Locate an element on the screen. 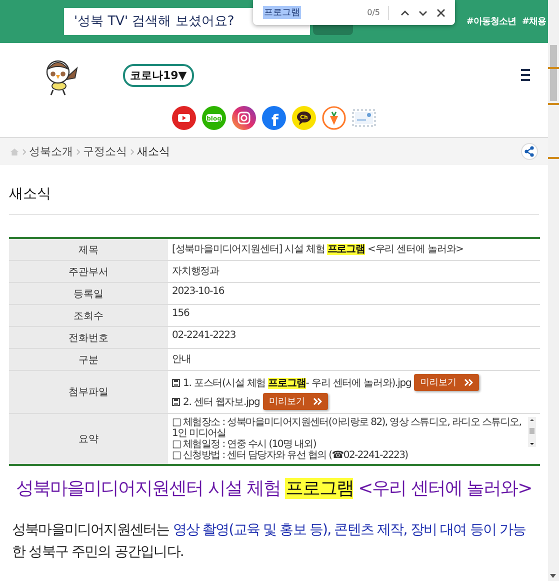 The image size is (559, 581). table-cell-text: [성북마을미디어지원센터] 시설 체험 프로그램 <우리 센터에 놀러와> is located at coordinates (318, 249).